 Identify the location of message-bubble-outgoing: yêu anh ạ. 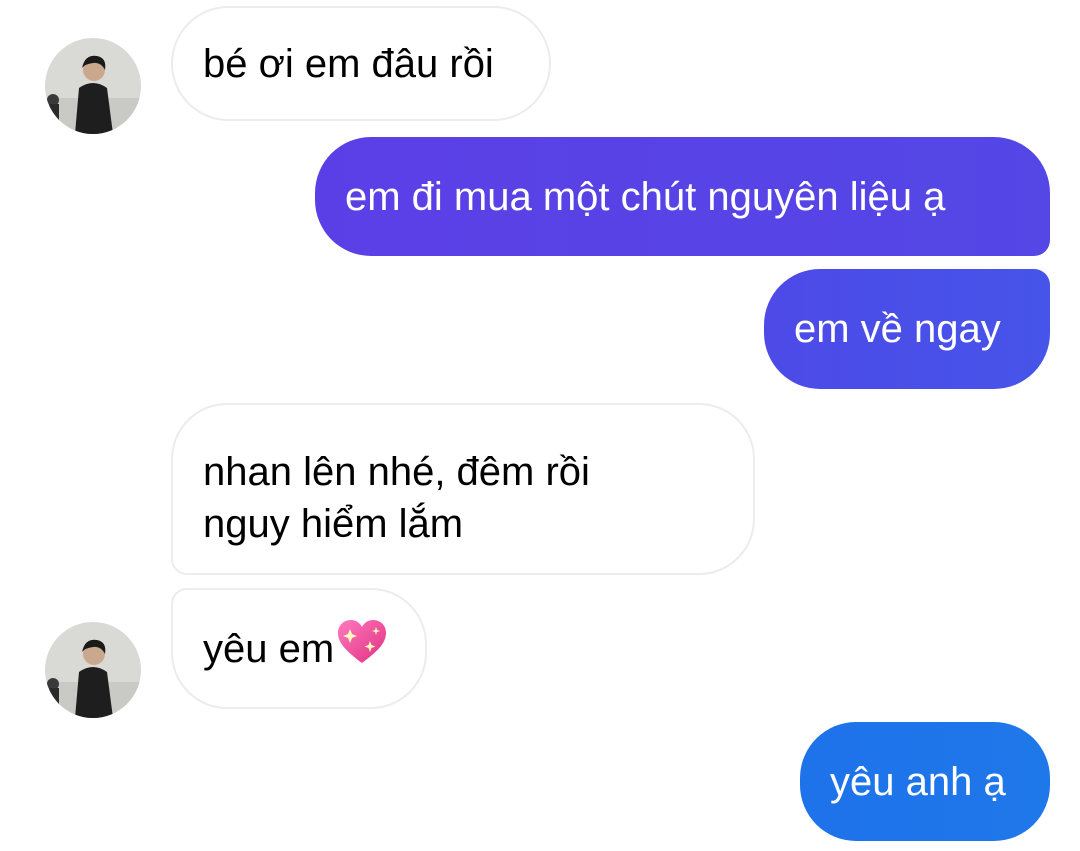
(925, 781).